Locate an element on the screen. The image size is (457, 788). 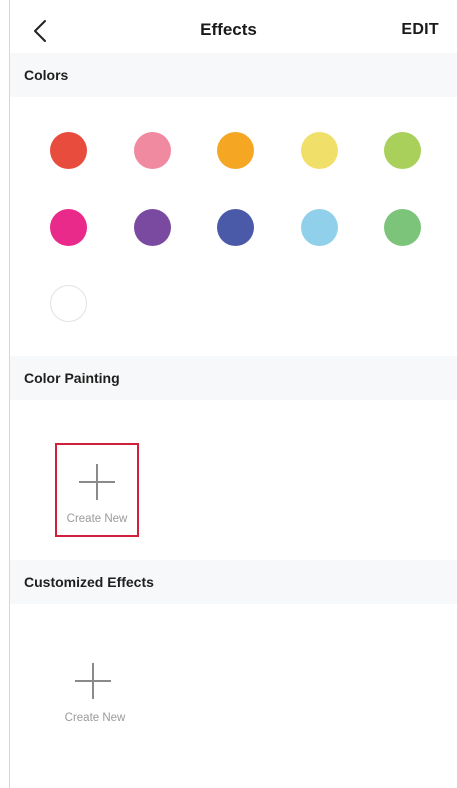
color-painting-section-header: Color Painting is located at coordinates (233, 378).